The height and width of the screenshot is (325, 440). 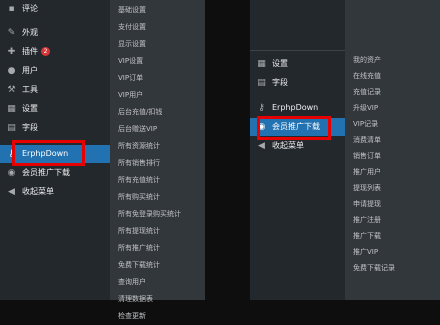 What do you see at coordinates (365, 124) in the screenshot?
I see `submenu-item: VIP记录` at bounding box center [365, 124].